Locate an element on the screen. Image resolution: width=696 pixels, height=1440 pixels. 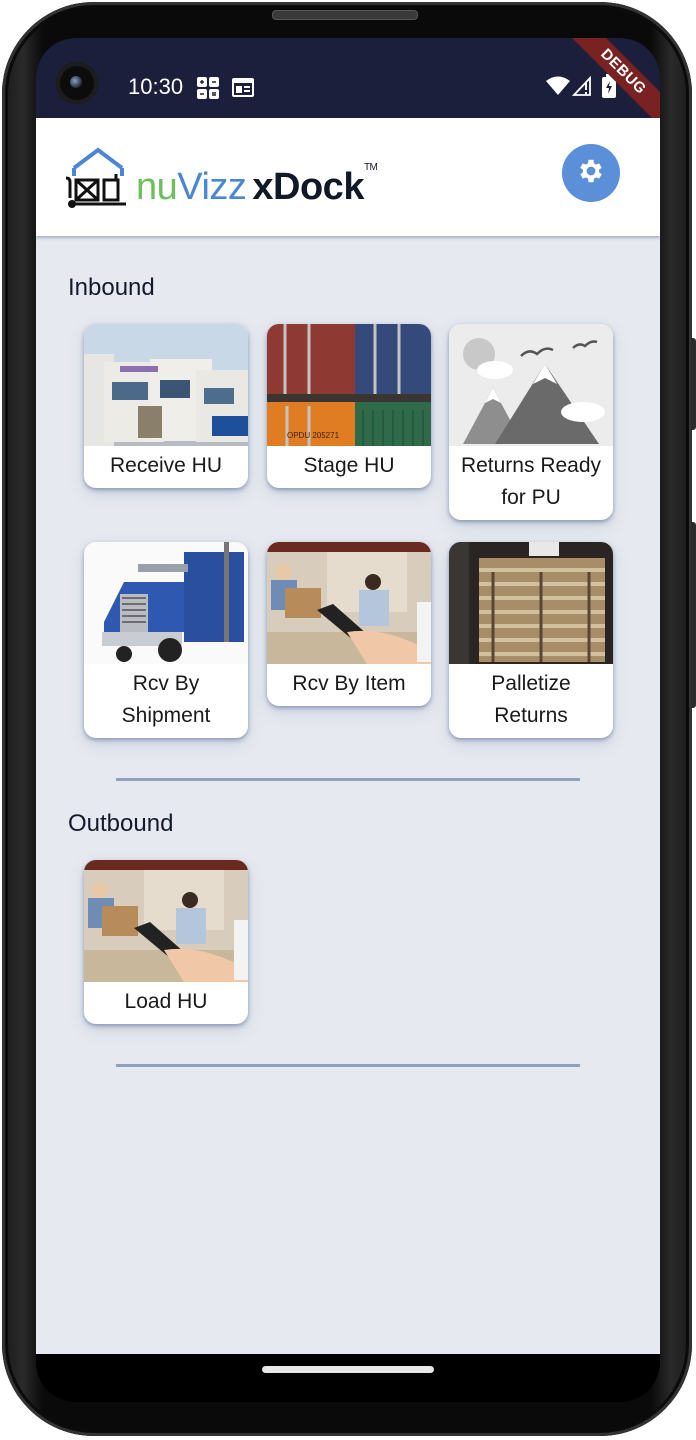
trademark: TM is located at coordinates (370, 167).